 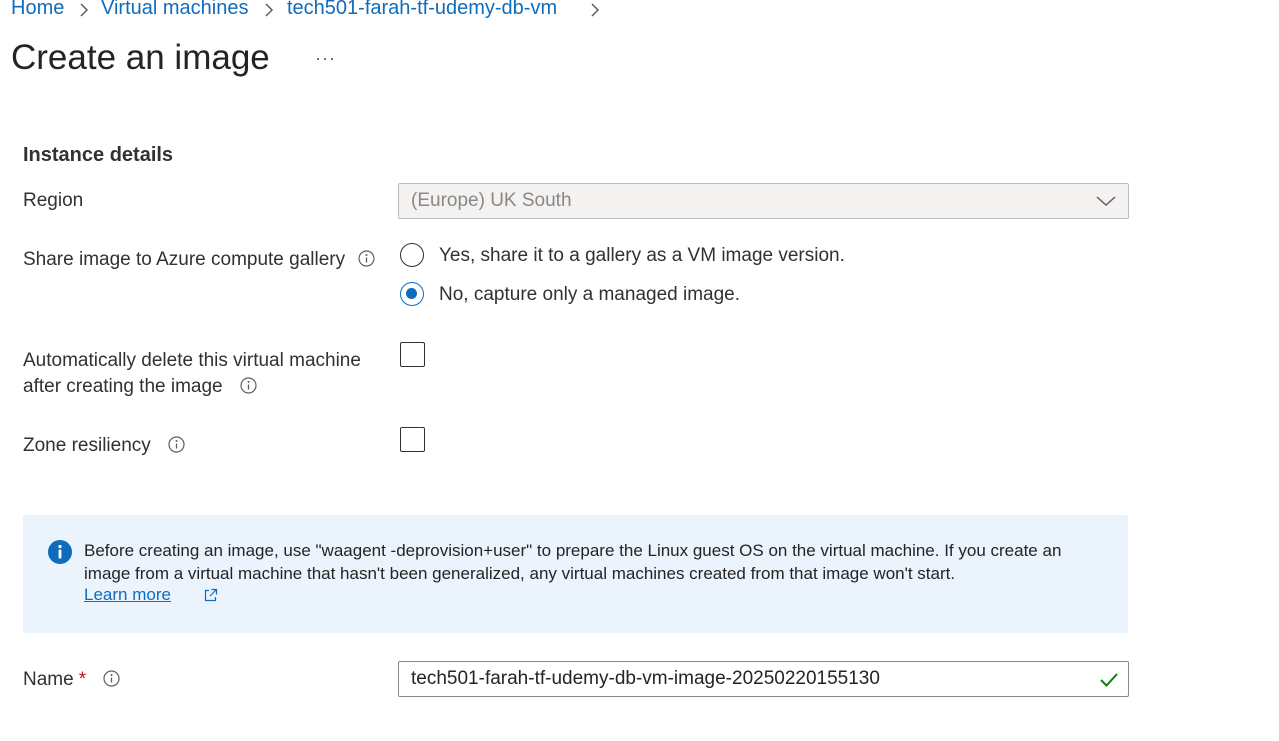 What do you see at coordinates (422, 10) in the screenshot?
I see `breadcrumb-vm-link: tech501-farah-tf-udemy-db-vm` at bounding box center [422, 10].